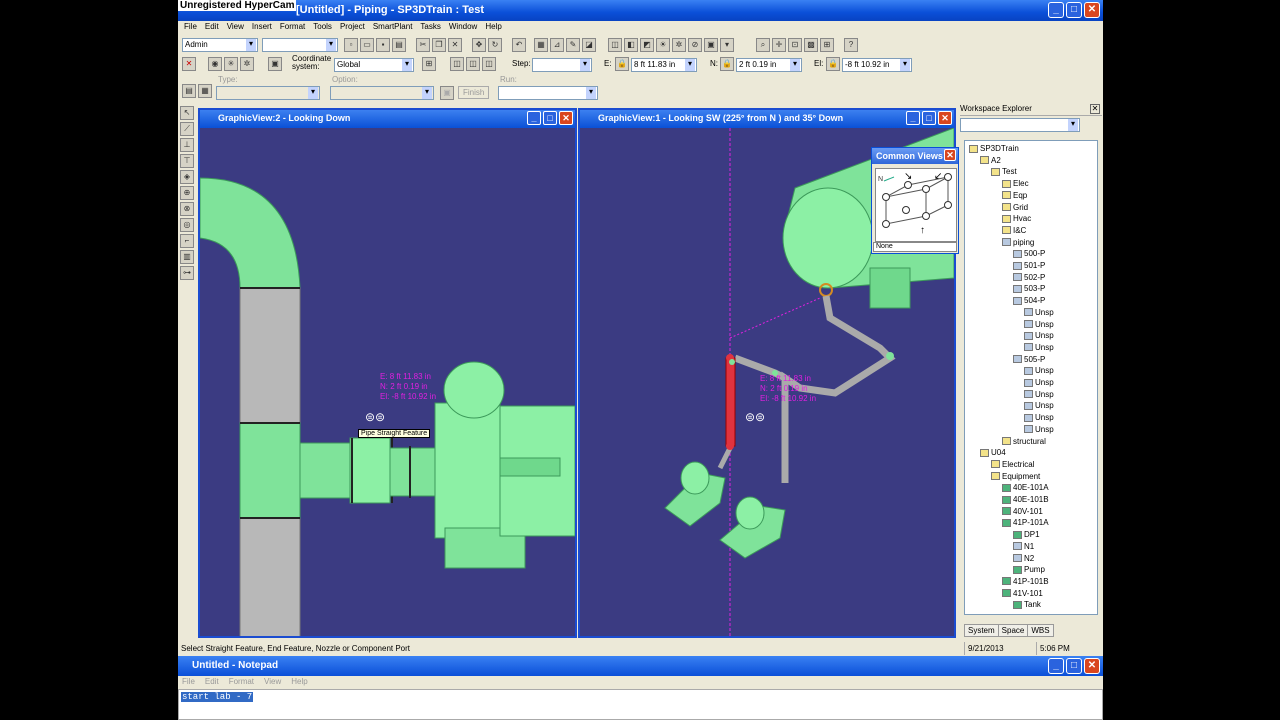 This screenshot has height=720, width=1280. I want to click on measure-icon: ⊿, so click(557, 45).